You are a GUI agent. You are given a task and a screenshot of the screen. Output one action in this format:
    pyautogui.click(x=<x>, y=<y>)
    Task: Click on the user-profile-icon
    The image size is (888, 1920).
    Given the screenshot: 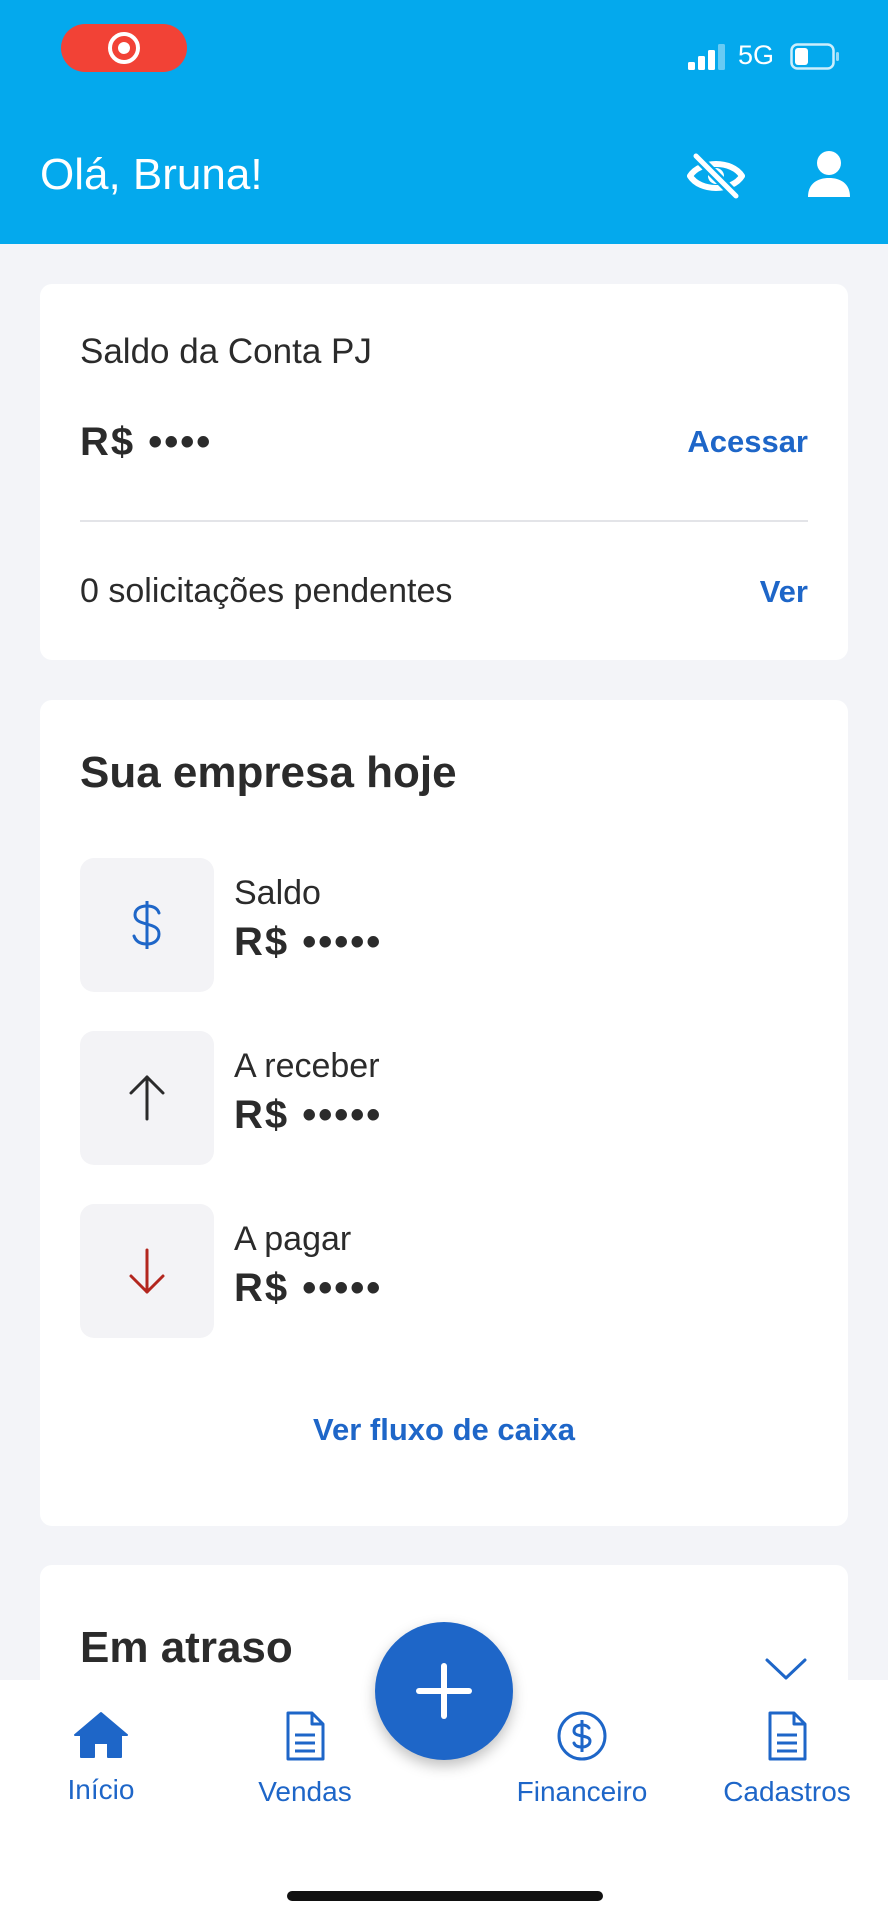 What is the action you would take?
    pyautogui.click(x=829, y=174)
    